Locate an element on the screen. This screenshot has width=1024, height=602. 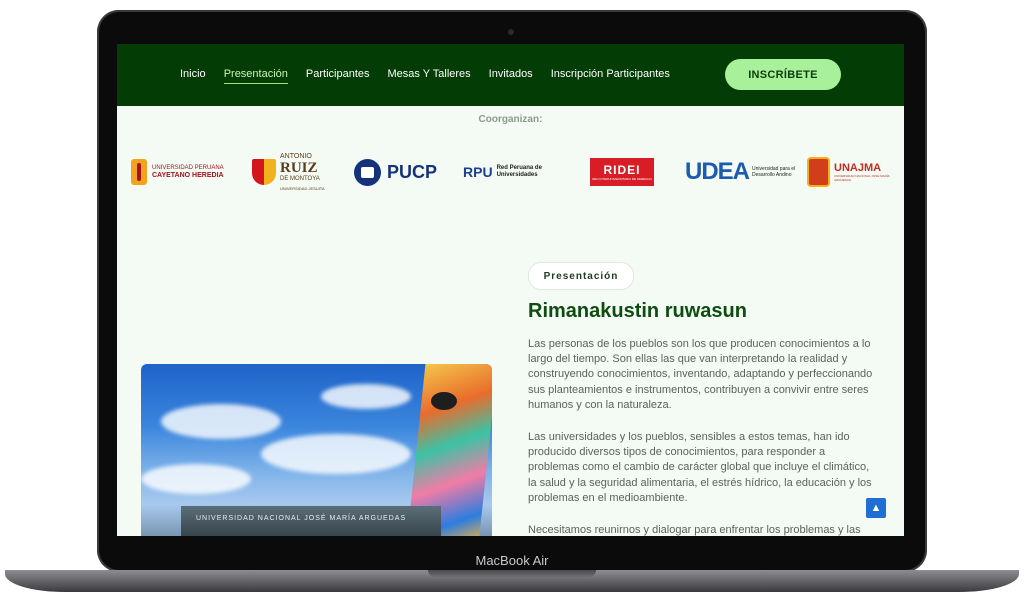
logo-ridei: RIDEI RED INTERUNIVERSITARIA DE DERECHO is located at coordinates (622, 172).